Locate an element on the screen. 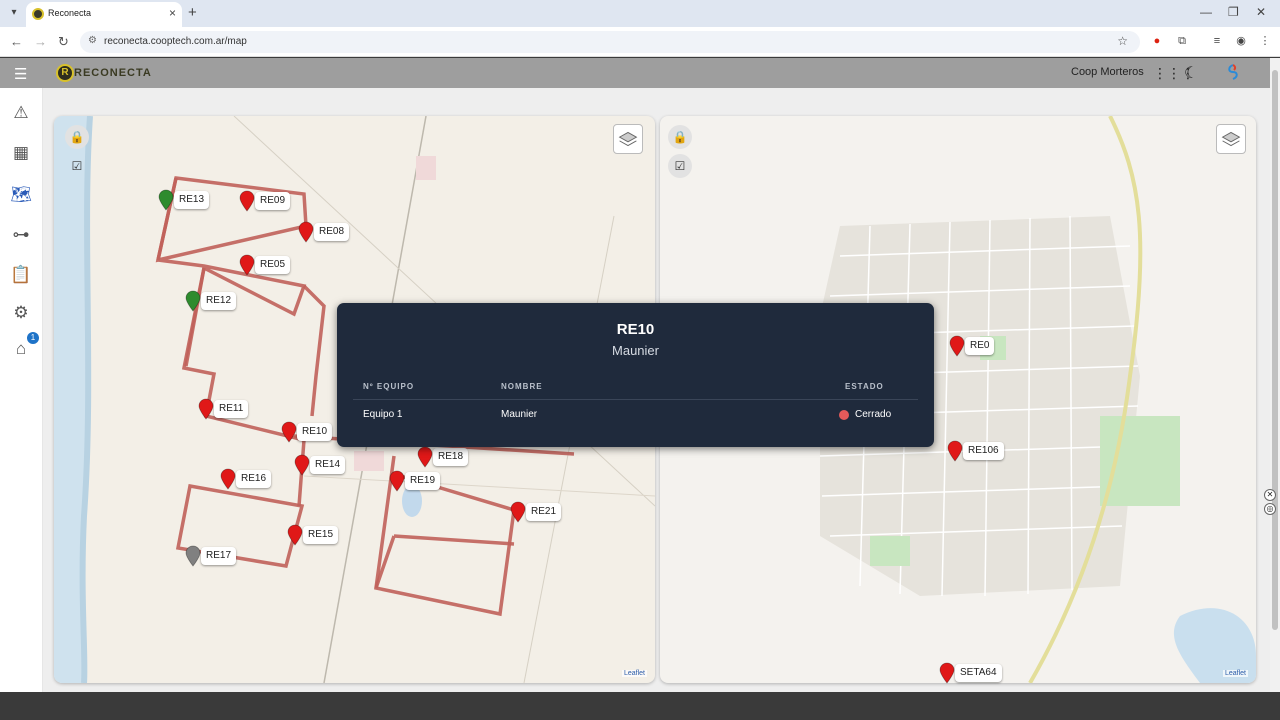 This screenshot has height=720, width=1280. site-info-icon: ⚙ is located at coordinates (92, 40).